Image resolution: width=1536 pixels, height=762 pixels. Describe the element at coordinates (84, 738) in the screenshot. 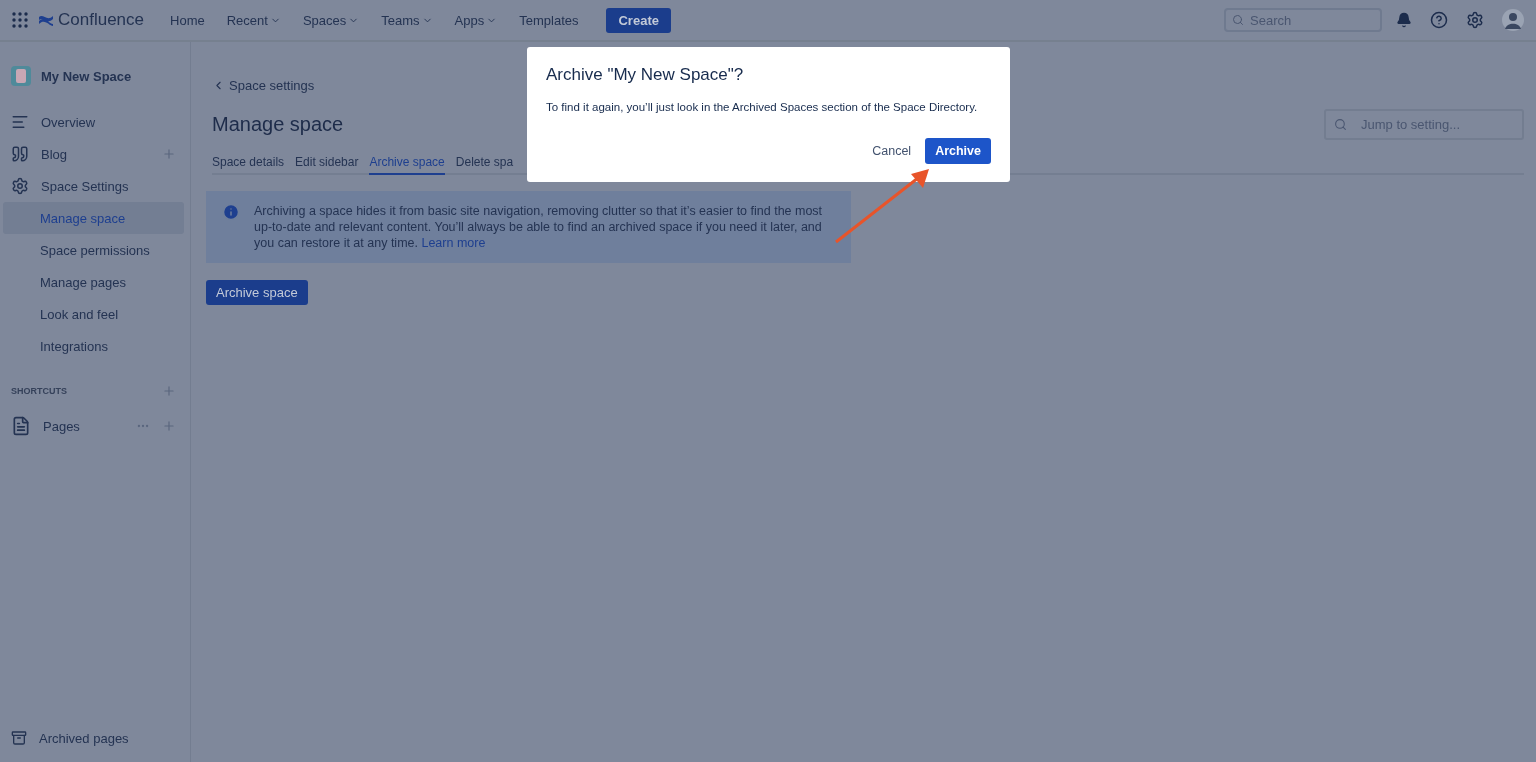

I see `sidebar-item: Archived pages` at that location.